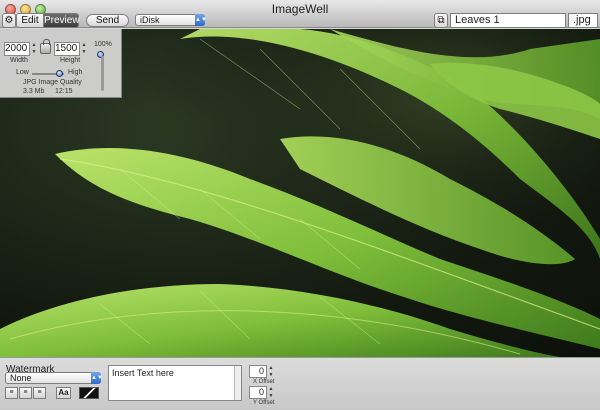 The height and width of the screenshot is (410, 600). What do you see at coordinates (21, 378) in the screenshot?
I see `watermark-selection: None` at bounding box center [21, 378].